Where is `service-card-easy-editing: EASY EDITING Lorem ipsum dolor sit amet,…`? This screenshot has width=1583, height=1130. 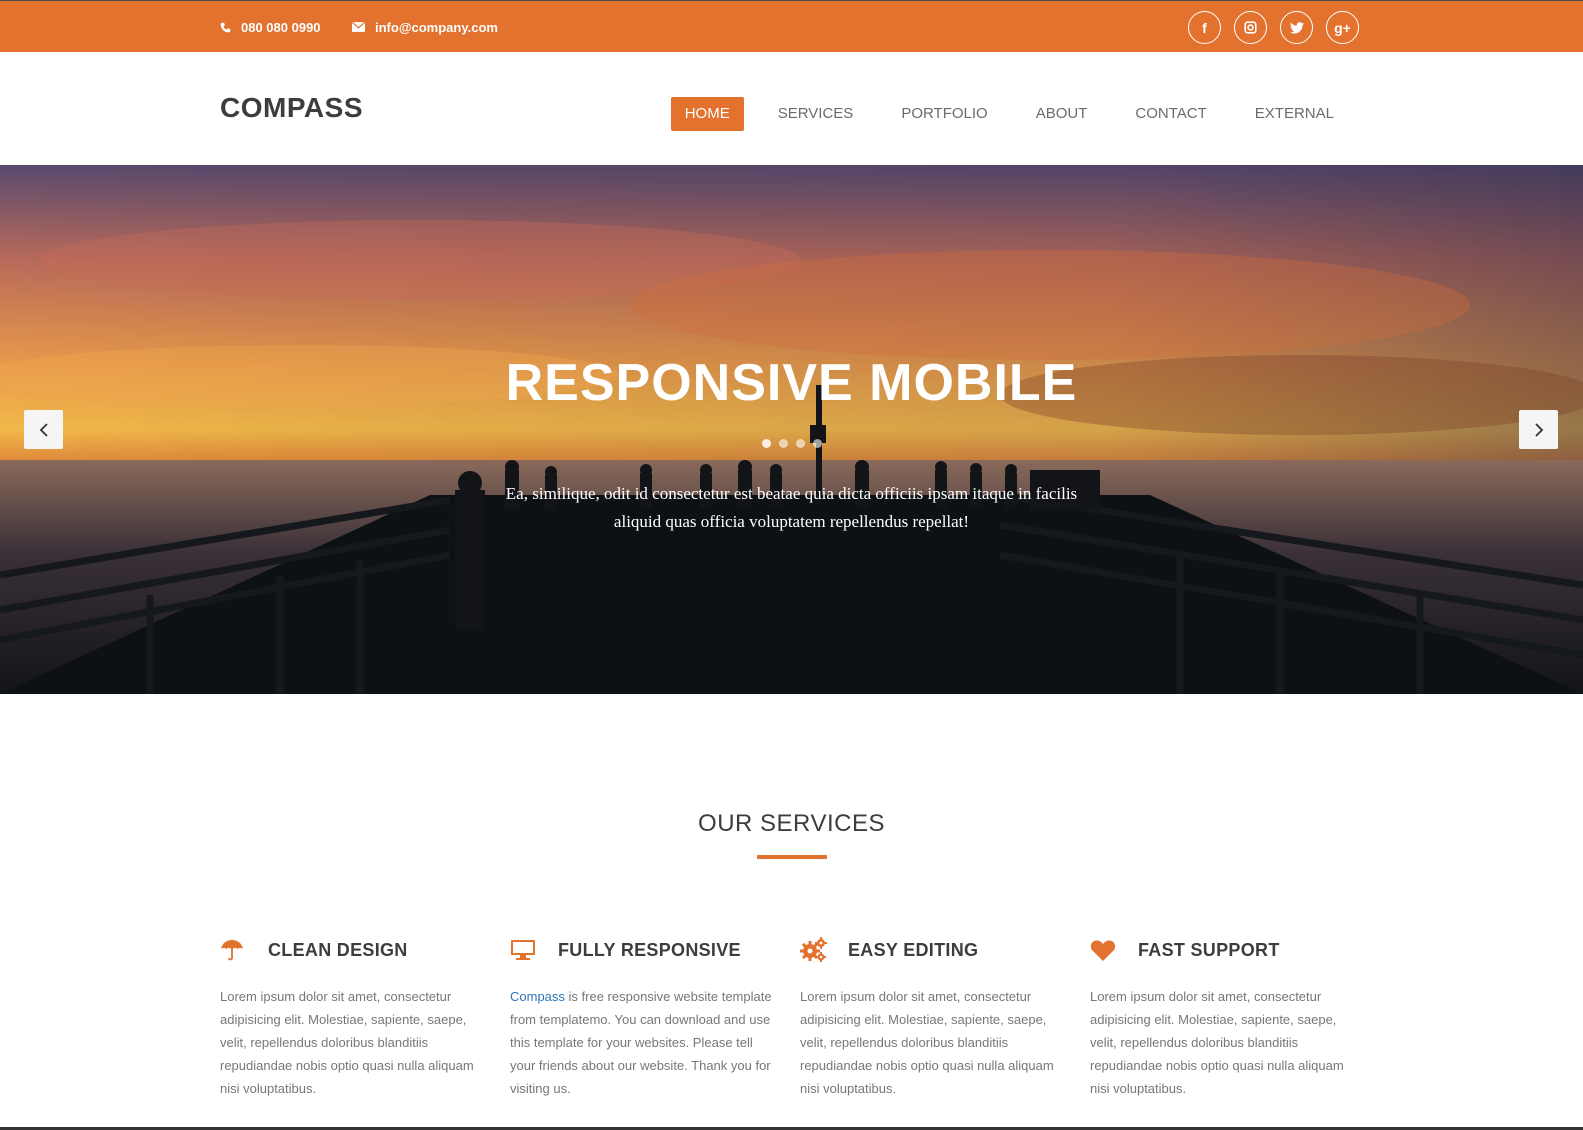
service-card-easy-editing: EASY EDITING Lorem ipsum dolor sit amet,… is located at coordinates (931, 1017).